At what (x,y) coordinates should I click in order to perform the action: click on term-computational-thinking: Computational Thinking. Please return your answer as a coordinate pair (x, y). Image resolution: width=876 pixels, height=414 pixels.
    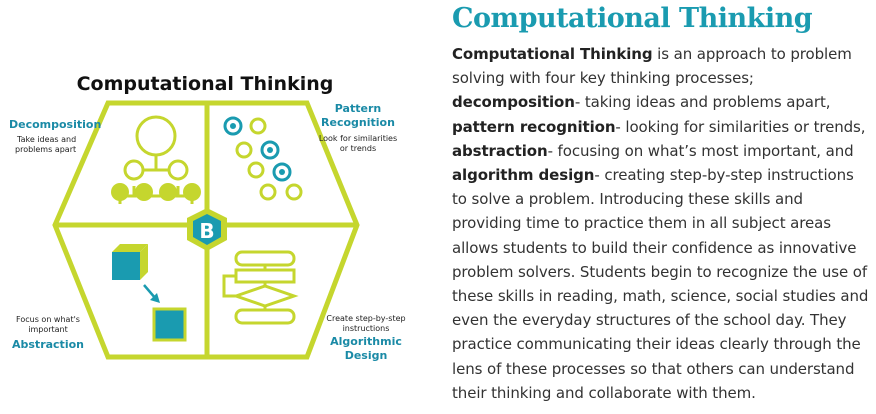
    Looking at the image, I should click on (552, 54).